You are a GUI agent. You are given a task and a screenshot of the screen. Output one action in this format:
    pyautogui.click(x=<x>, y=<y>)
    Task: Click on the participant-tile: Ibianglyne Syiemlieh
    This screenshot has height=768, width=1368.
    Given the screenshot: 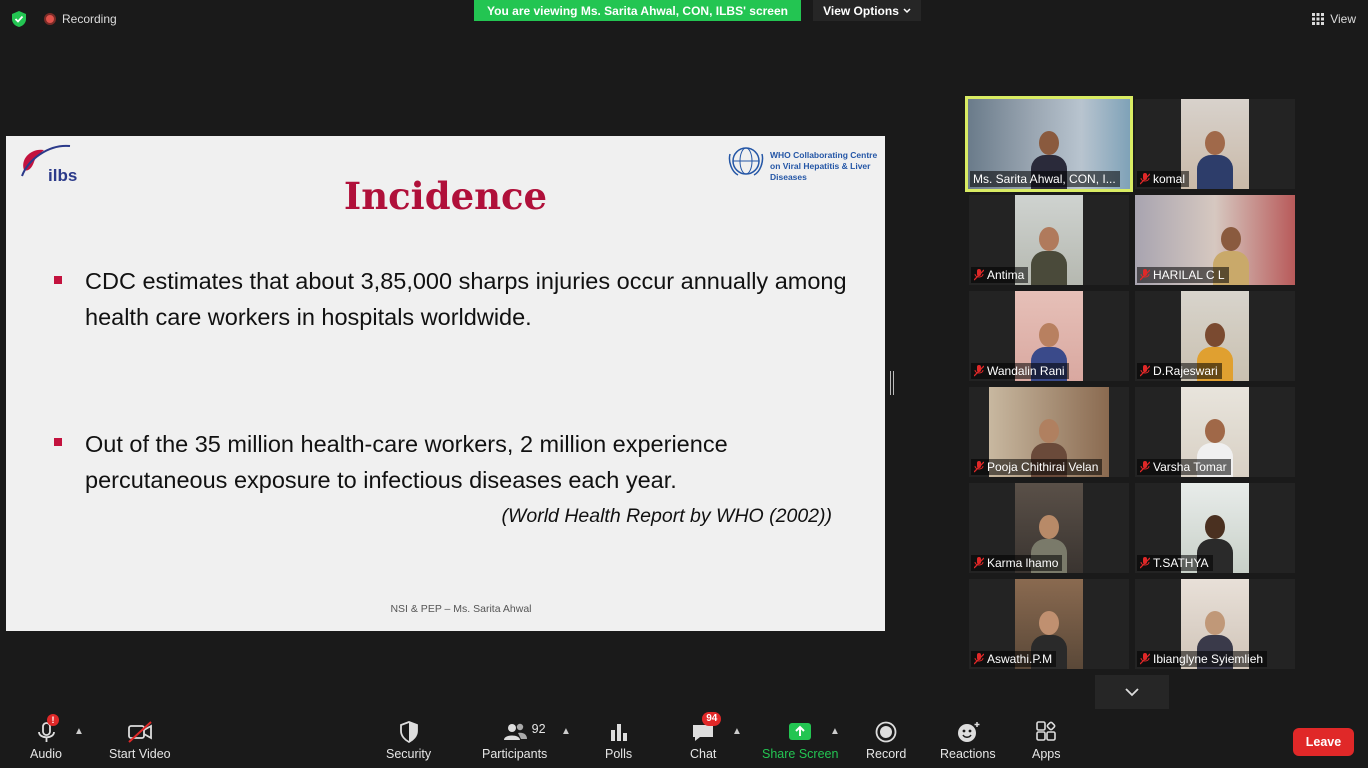 What is the action you would take?
    pyautogui.click(x=1215, y=624)
    